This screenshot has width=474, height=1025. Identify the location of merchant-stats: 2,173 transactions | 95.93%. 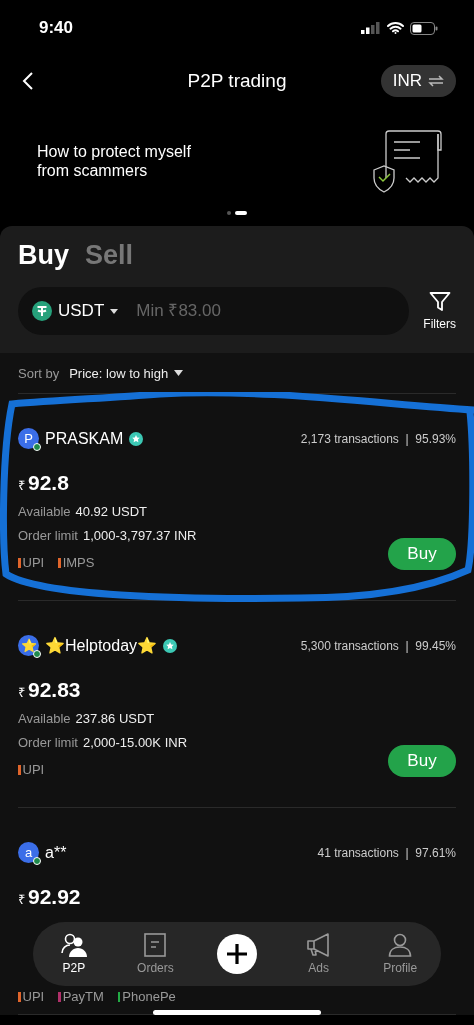
(378, 438).